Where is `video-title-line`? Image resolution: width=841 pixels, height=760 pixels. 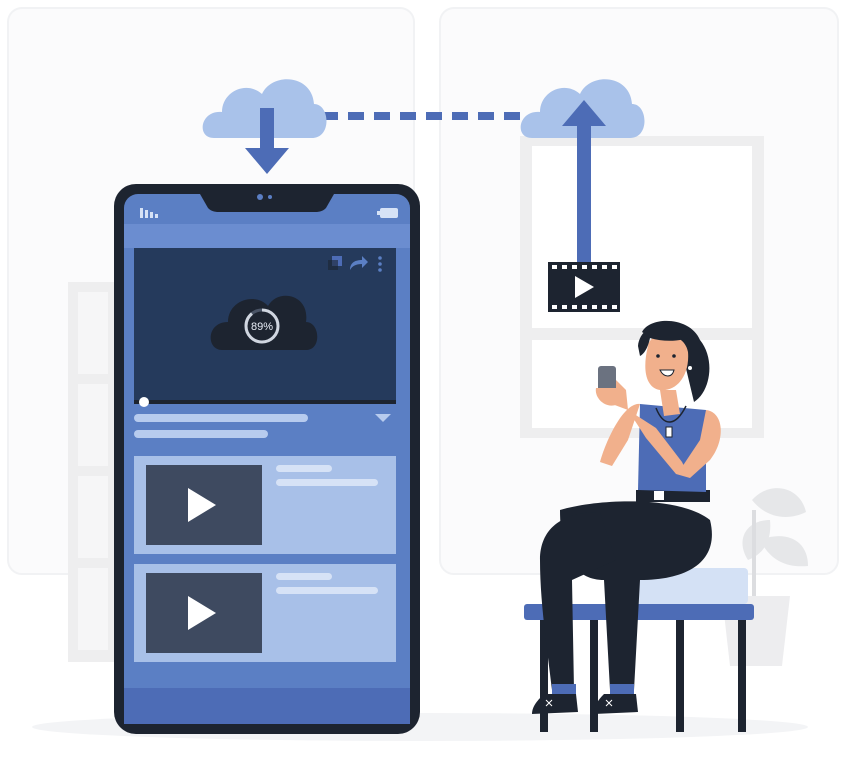 video-title-line is located at coordinates (221, 418).